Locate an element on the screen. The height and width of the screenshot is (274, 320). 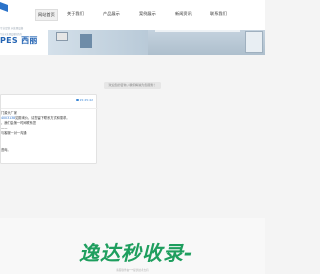
system-notice: 欢迎您的咨询，我们竭诚为您服务！ is located at coordinates (132, 80).